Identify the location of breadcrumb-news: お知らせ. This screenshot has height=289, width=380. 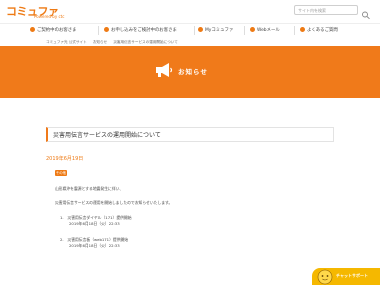
(100, 42).